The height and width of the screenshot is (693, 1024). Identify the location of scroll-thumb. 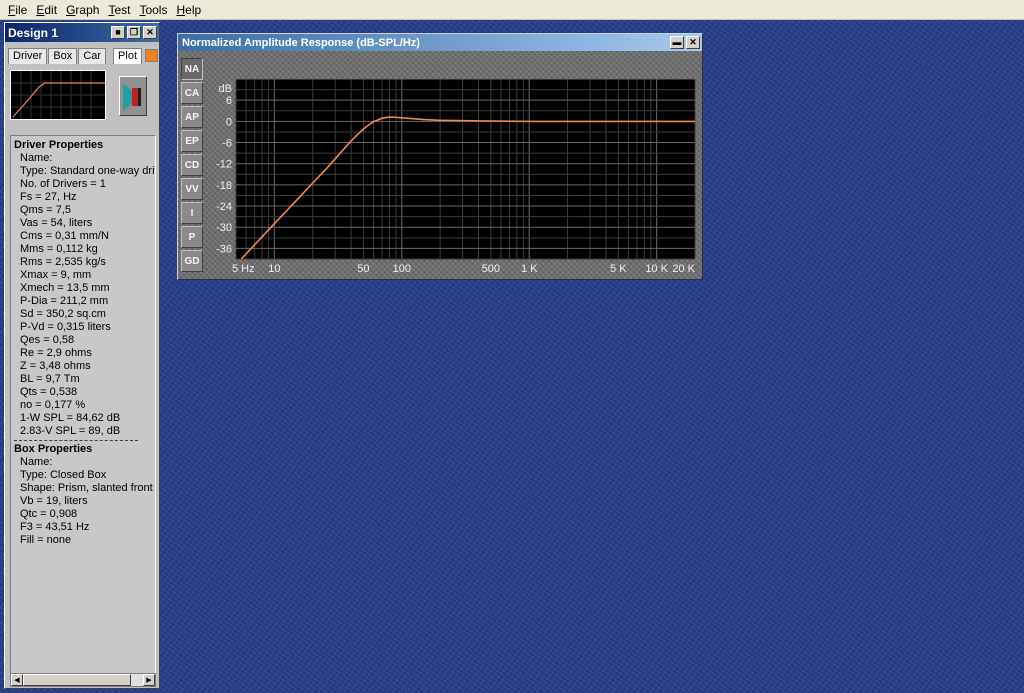
(77, 680).